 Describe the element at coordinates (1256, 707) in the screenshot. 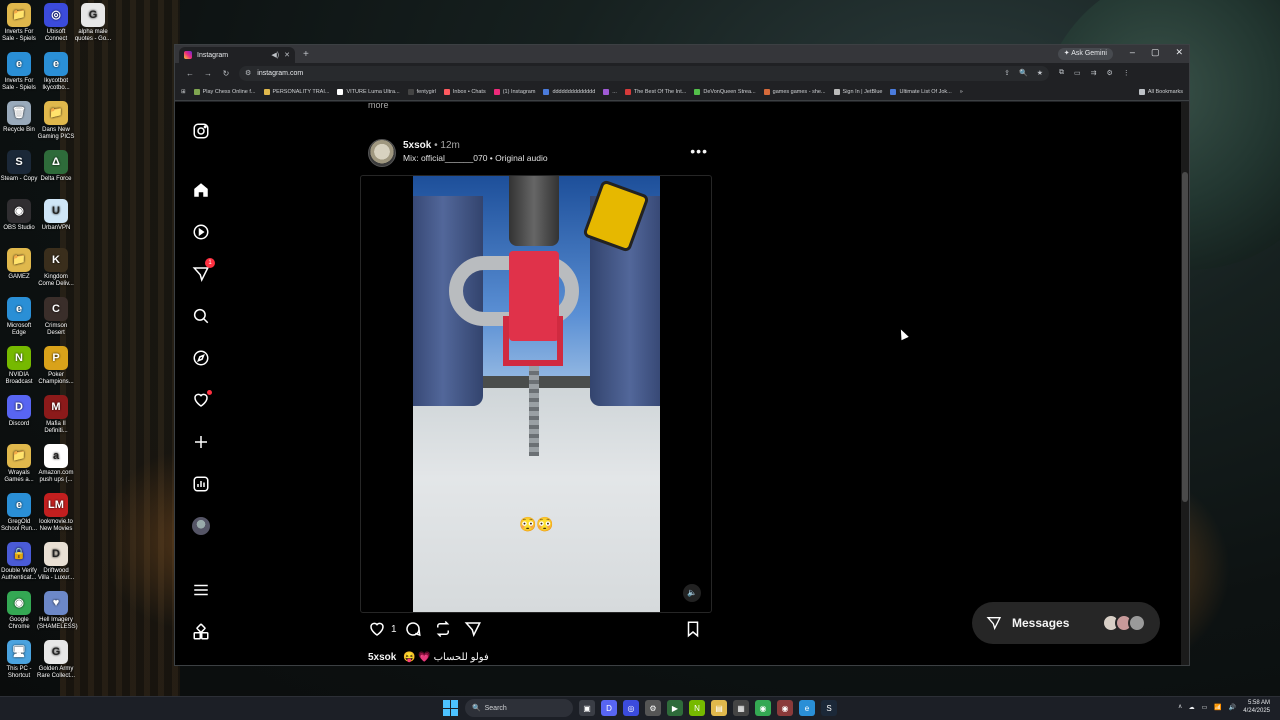

I see `taskbar-clock: 5:58 AM 4/24/2025` at that location.